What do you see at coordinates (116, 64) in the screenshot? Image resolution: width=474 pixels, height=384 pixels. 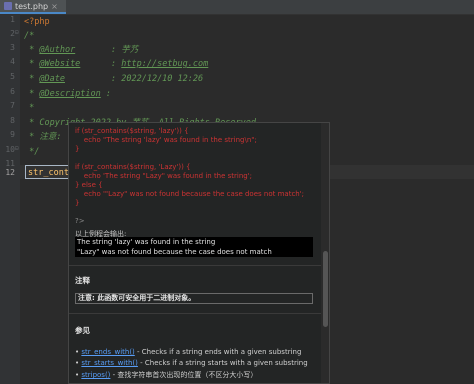 I see `code-line: * @Website : http://setbug.com` at bounding box center [116, 64].